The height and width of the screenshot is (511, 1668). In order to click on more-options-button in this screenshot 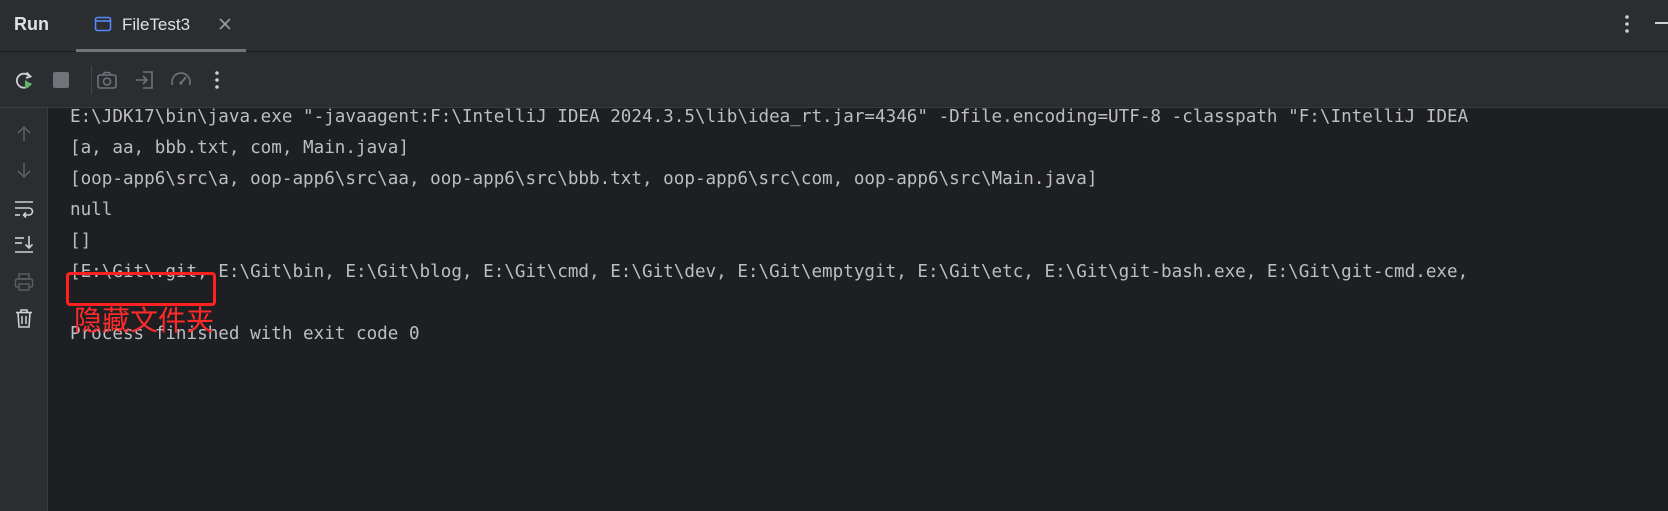, I will do `click(217, 80)`.